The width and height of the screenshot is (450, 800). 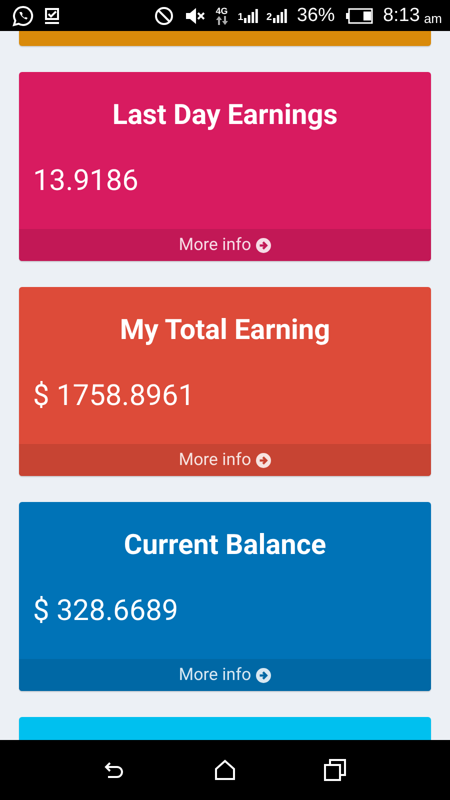 I want to click on am-pm: am, so click(x=433, y=18).